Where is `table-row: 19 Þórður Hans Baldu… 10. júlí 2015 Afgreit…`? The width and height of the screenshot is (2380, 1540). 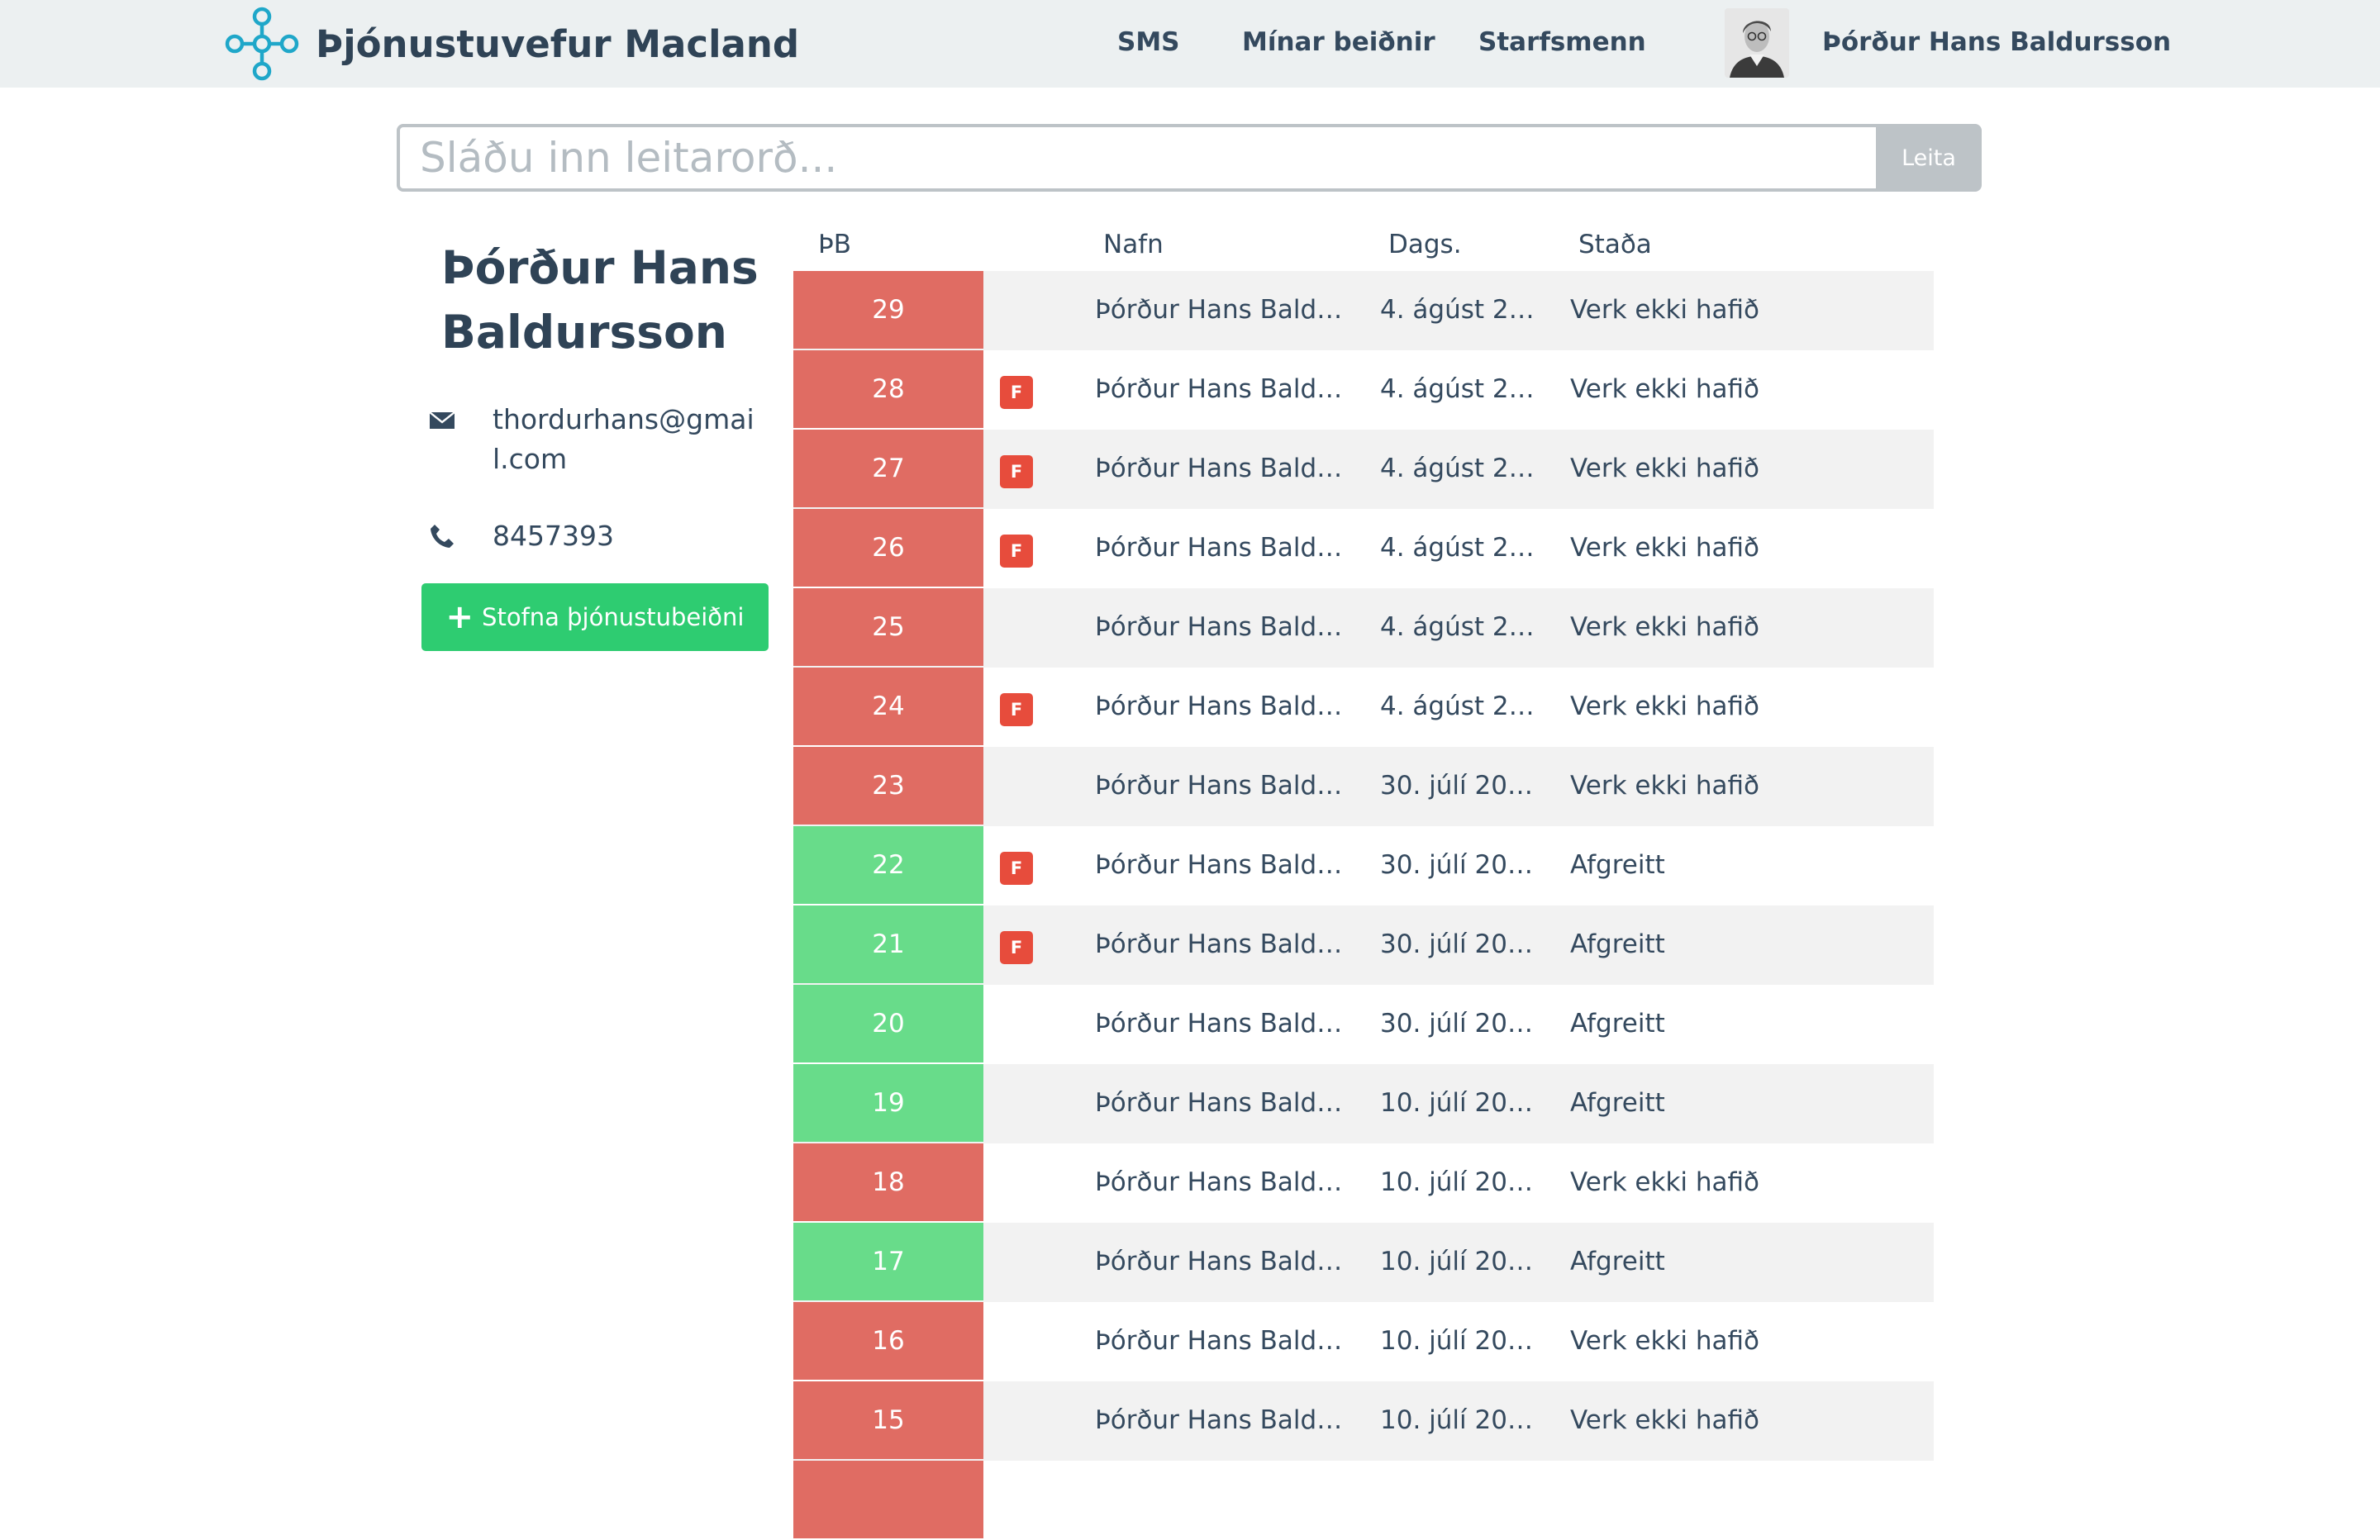 table-row: 19 Þórður Hans Baldu… 10. júlí 2015 Afgreit… is located at coordinates (1363, 1103).